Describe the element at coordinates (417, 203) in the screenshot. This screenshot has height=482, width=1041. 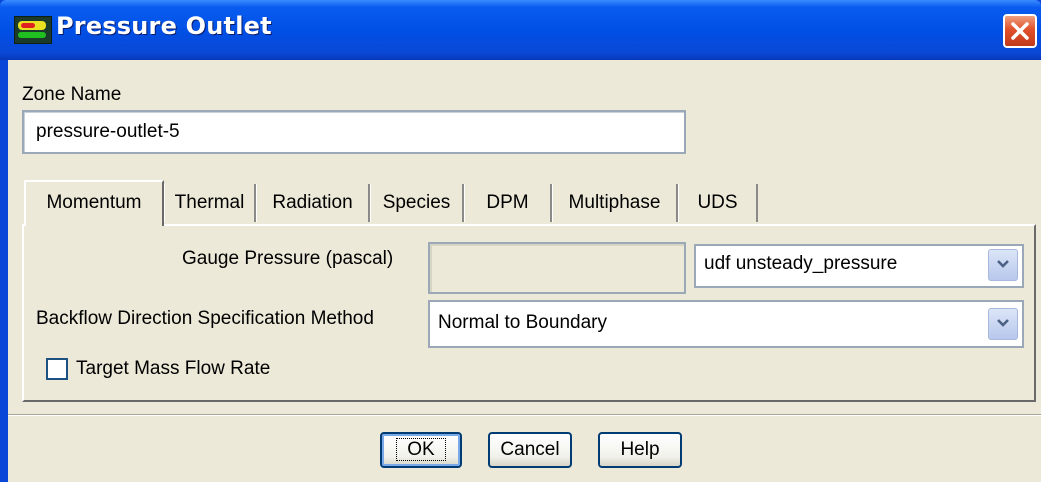
I see `tab-species: Species` at that location.